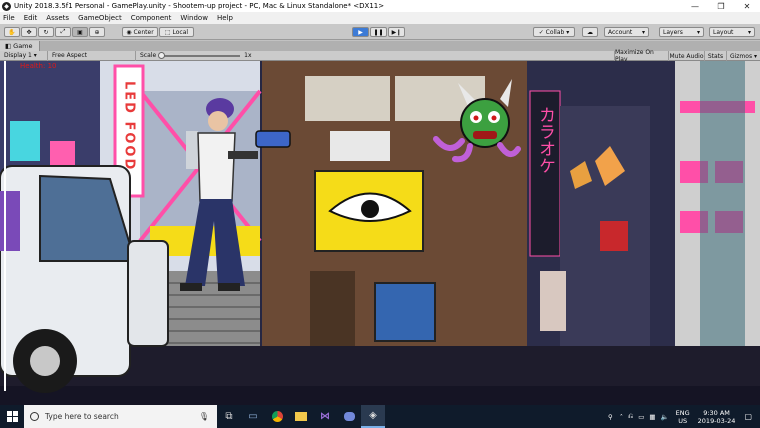  I want to click on account-dropdown: Account ▾, so click(626, 32).